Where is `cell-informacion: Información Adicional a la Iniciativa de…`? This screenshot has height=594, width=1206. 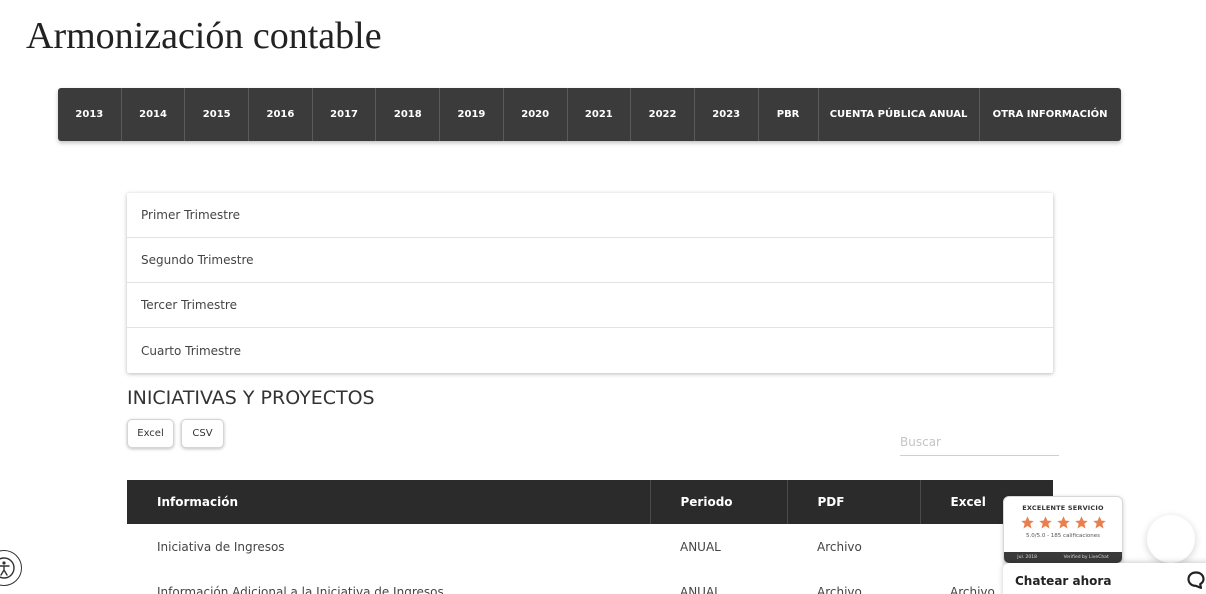 cell-informacion: Información Adicional a la Iniciativa de… is located at coordinates (300, 589).